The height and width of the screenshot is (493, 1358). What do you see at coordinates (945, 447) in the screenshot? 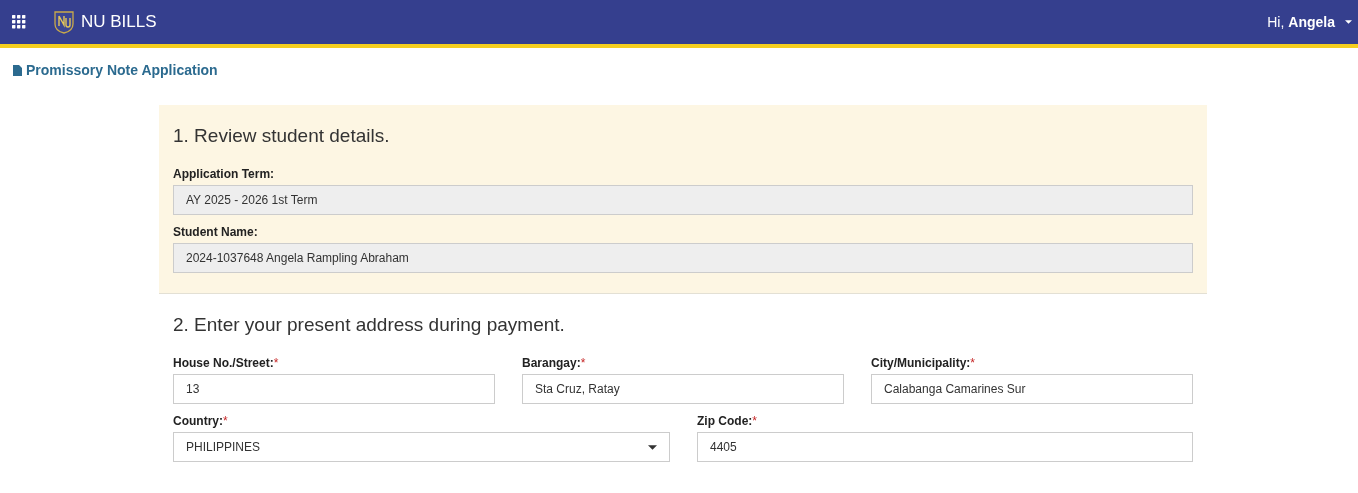
I see `input-field: 4405` at bounding box center [945, 447].